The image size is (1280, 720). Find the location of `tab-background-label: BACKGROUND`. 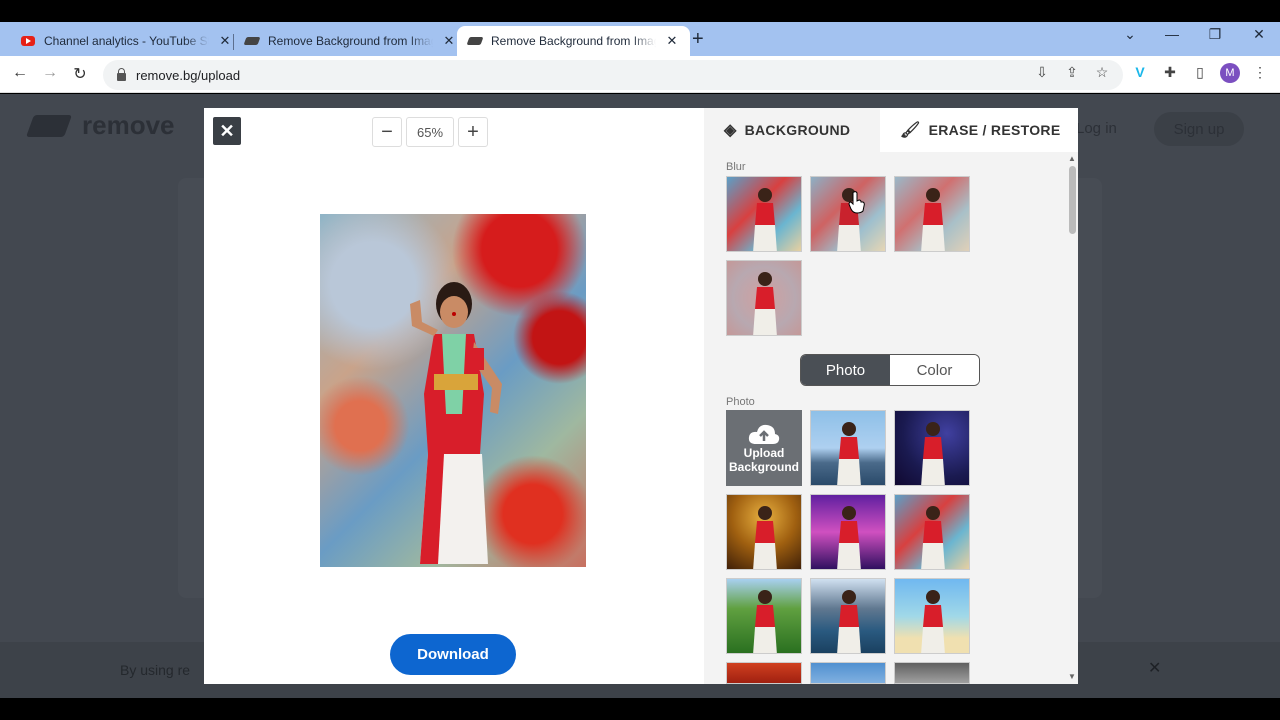

tab-background-label: BACKGROUND is located at coordinates (797, 130).